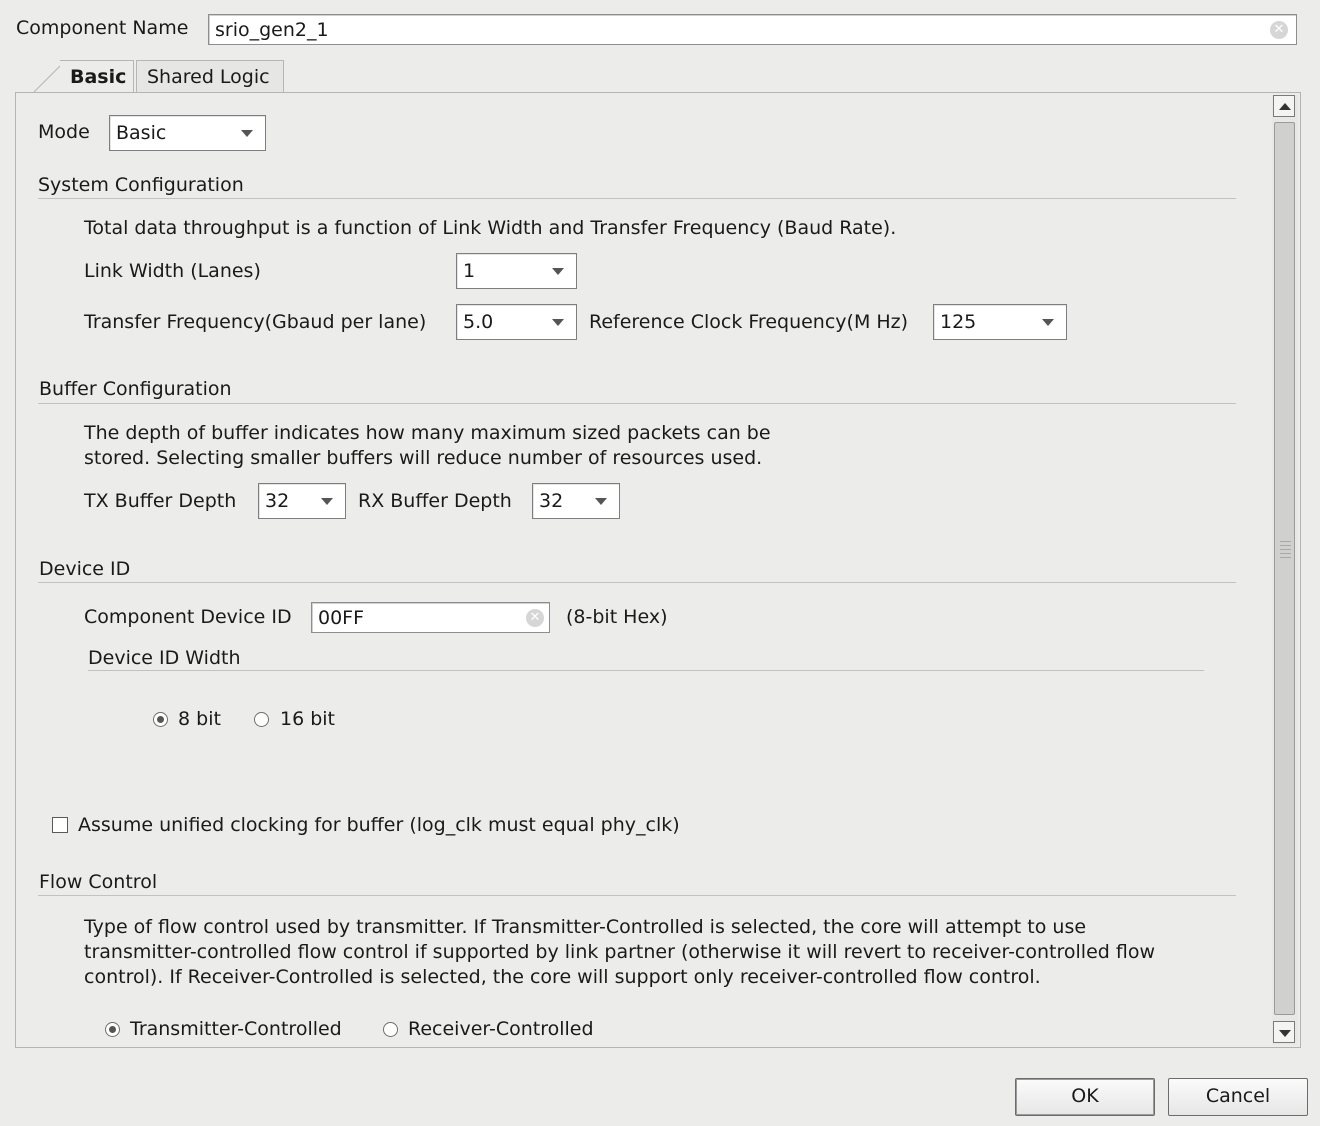 The width and height of the screenshot is (1320, 1126). I want to click on unified-clocking-checkbox, so click(60, 825).